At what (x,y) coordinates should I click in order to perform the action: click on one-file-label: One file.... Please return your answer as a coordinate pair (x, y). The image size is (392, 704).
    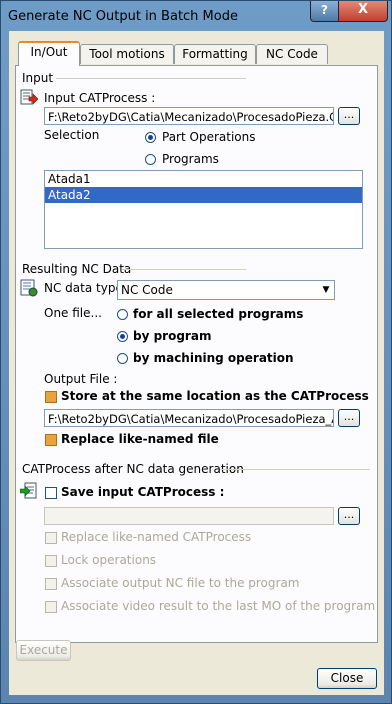
    Looking at the image, I should click on (73, 313).